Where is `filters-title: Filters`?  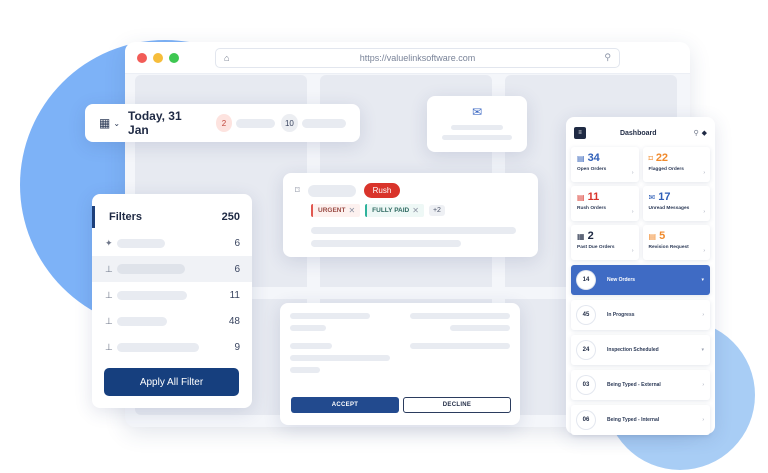
filters-title: Filters is located at coordinates (126, 217).